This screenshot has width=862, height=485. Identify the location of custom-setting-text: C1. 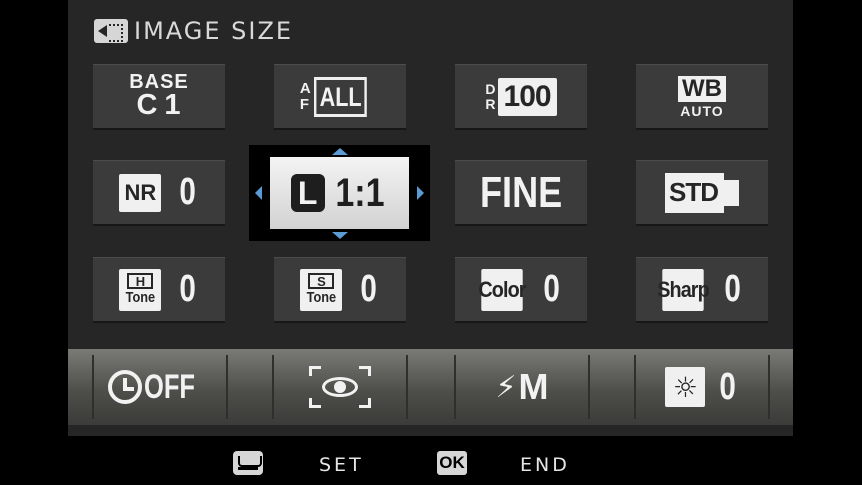
(162, 105).